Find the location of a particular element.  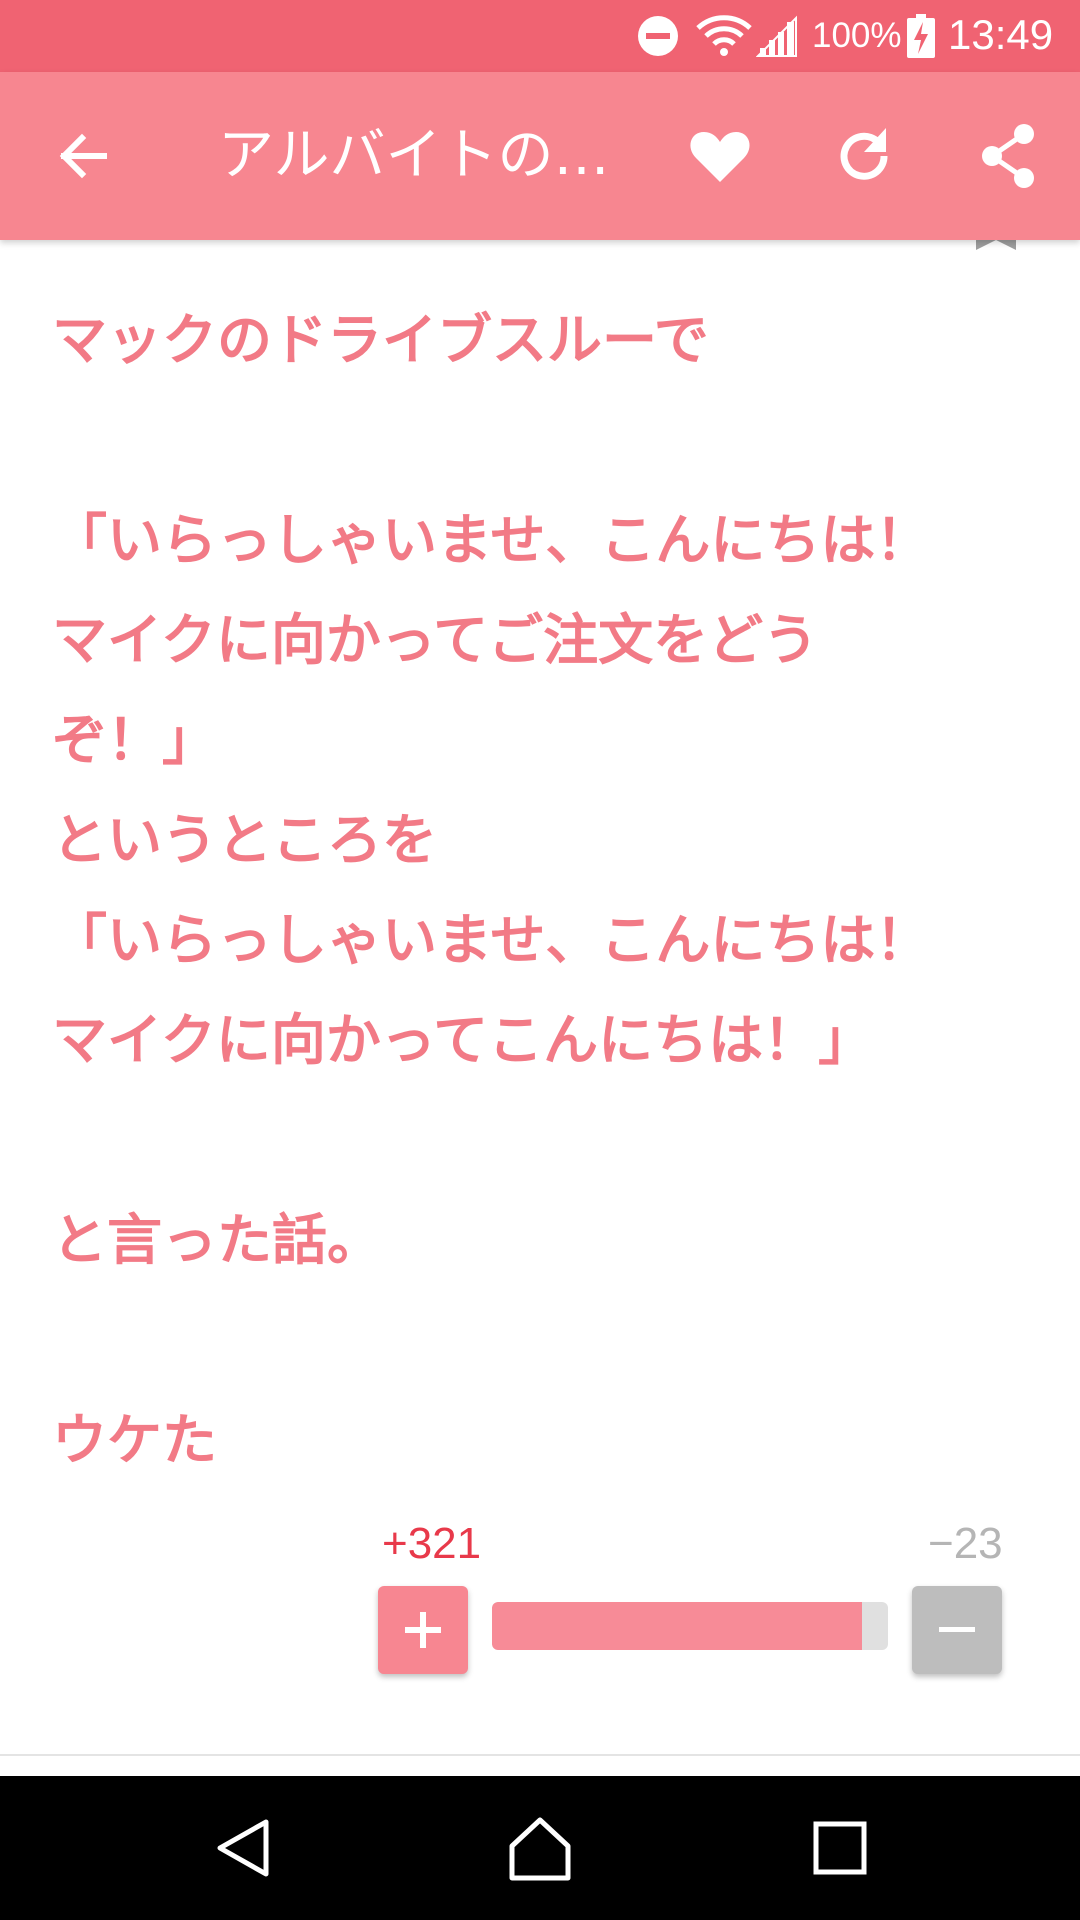

plus-icon is located at coordinates (423, 1630).